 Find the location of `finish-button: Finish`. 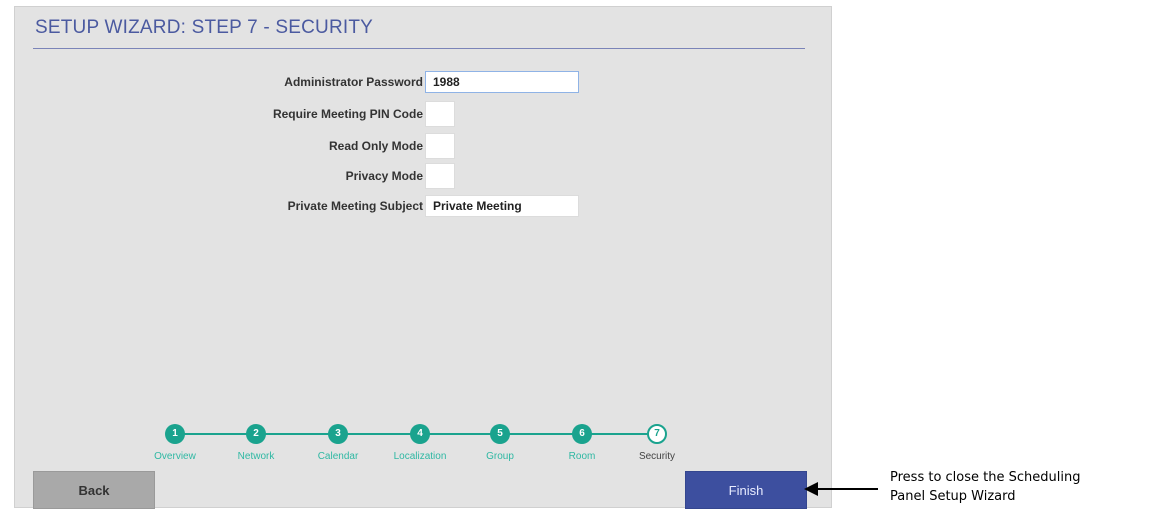

finish-button: Finish is located at coordinates (746, 490).